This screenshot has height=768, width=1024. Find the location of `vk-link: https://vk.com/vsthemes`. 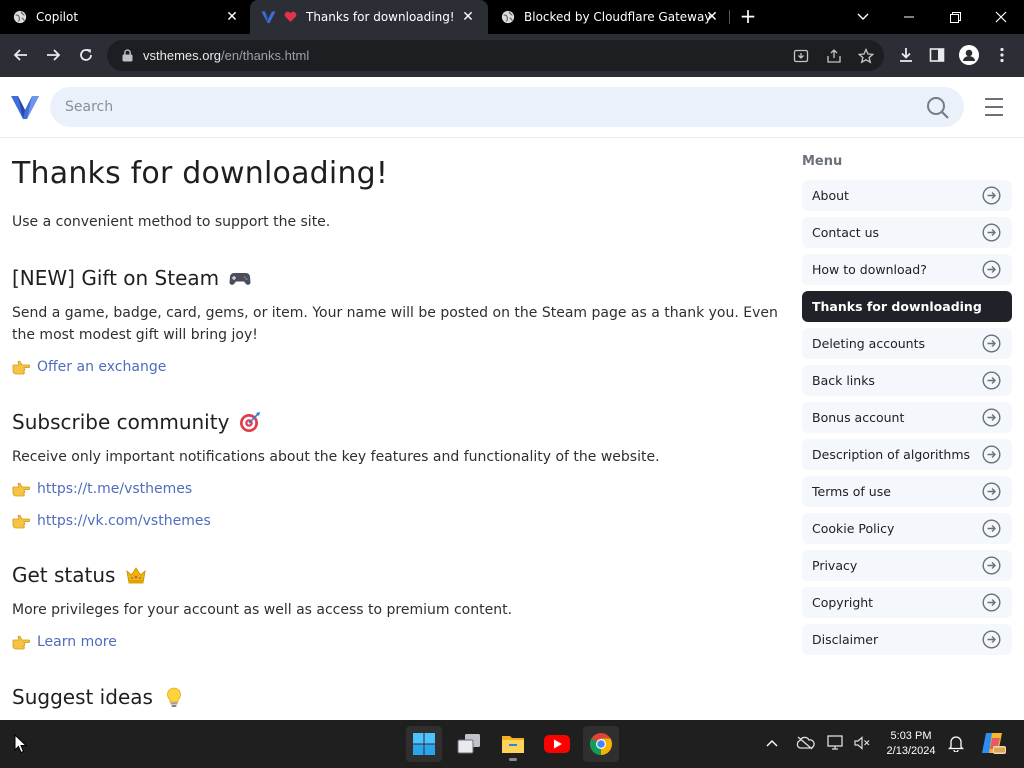

vk-link: https://vk.com/vsthemes is located at coordinates (124, 521).